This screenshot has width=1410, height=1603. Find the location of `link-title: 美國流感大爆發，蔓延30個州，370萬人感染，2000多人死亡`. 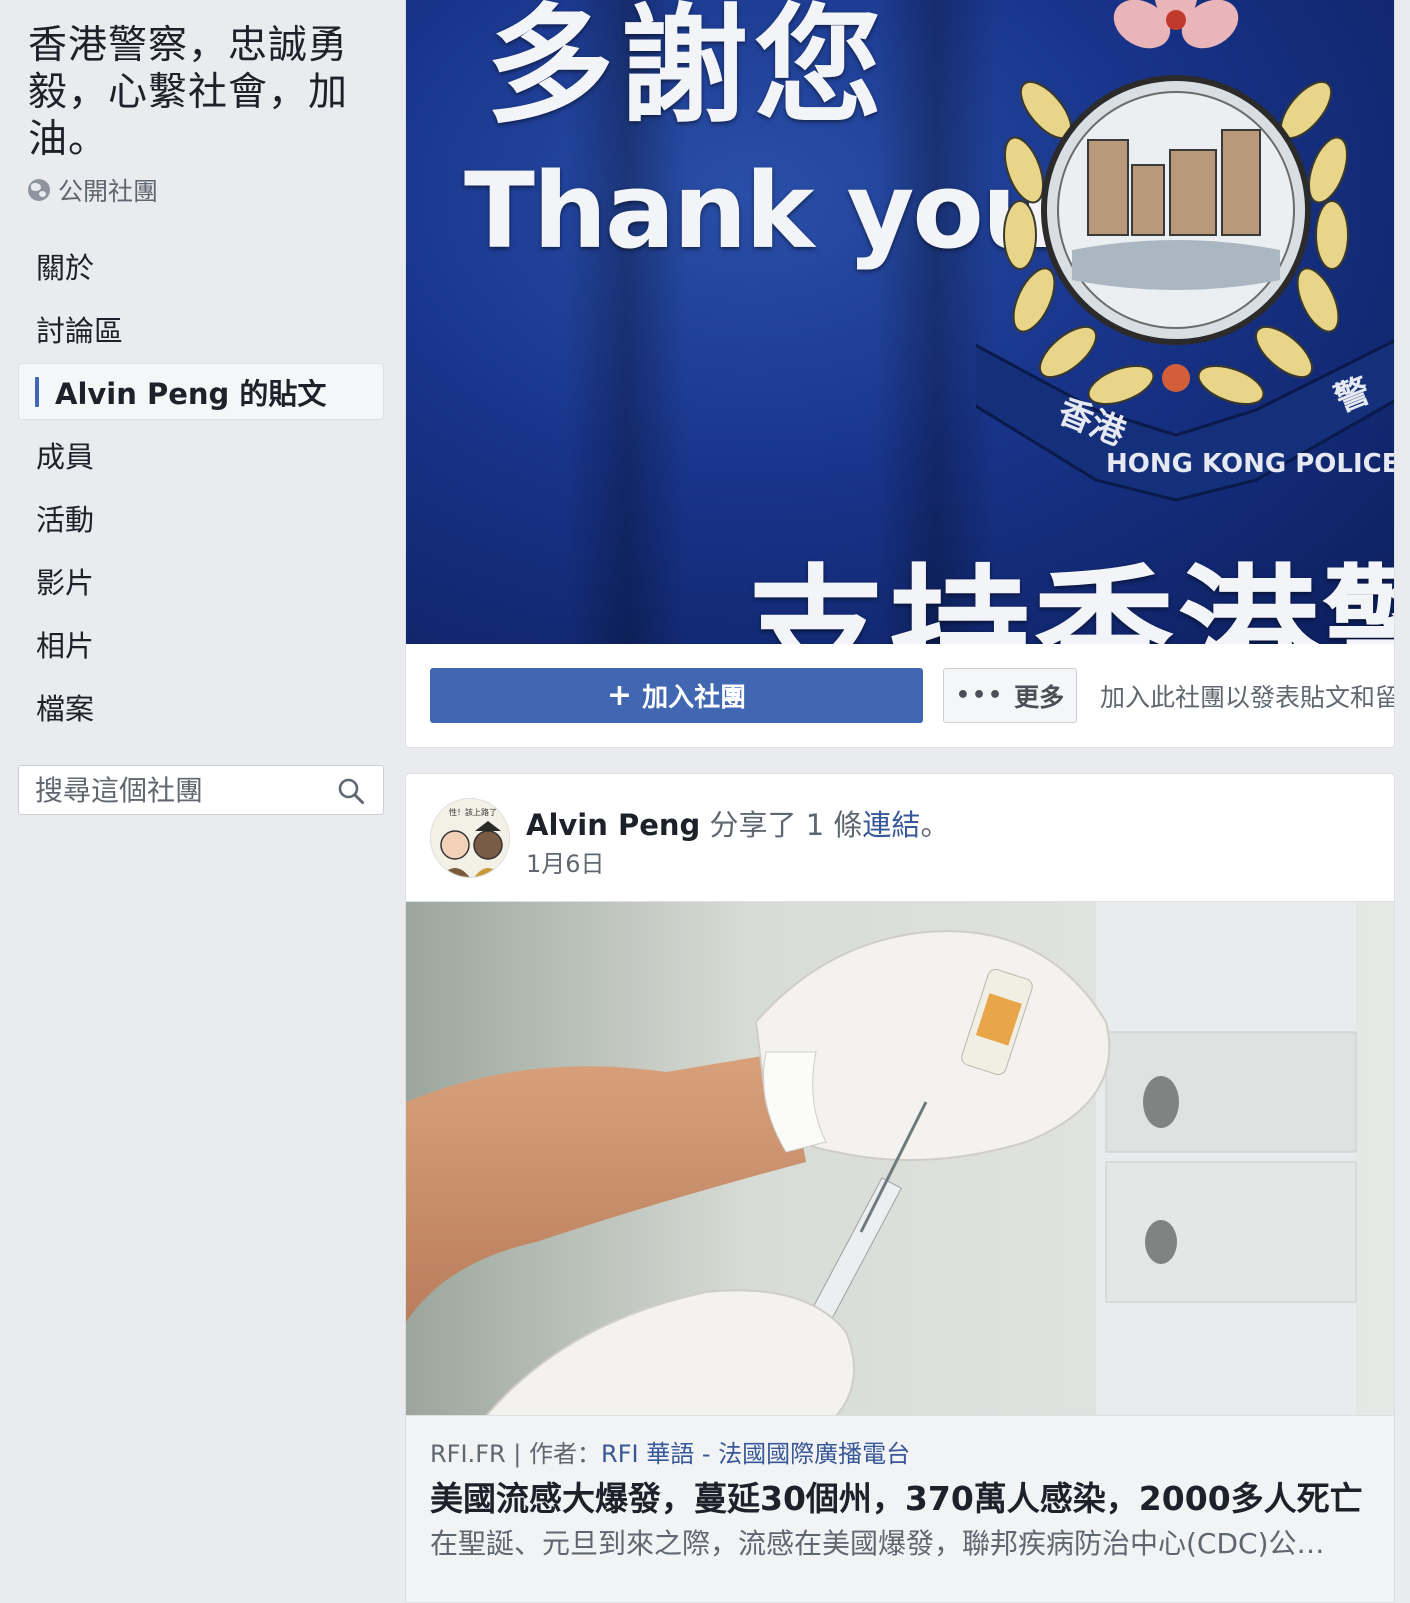

link-title: 美國流感大爆發，蔓延30個州，370萬人感染，2000多人死亡 is located at coordinates (896, 1496).